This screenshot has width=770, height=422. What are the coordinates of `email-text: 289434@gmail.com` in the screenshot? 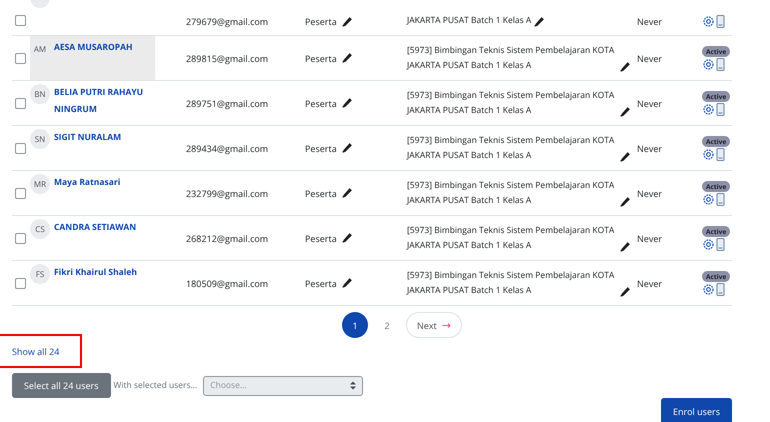 It's located at (227, 148).